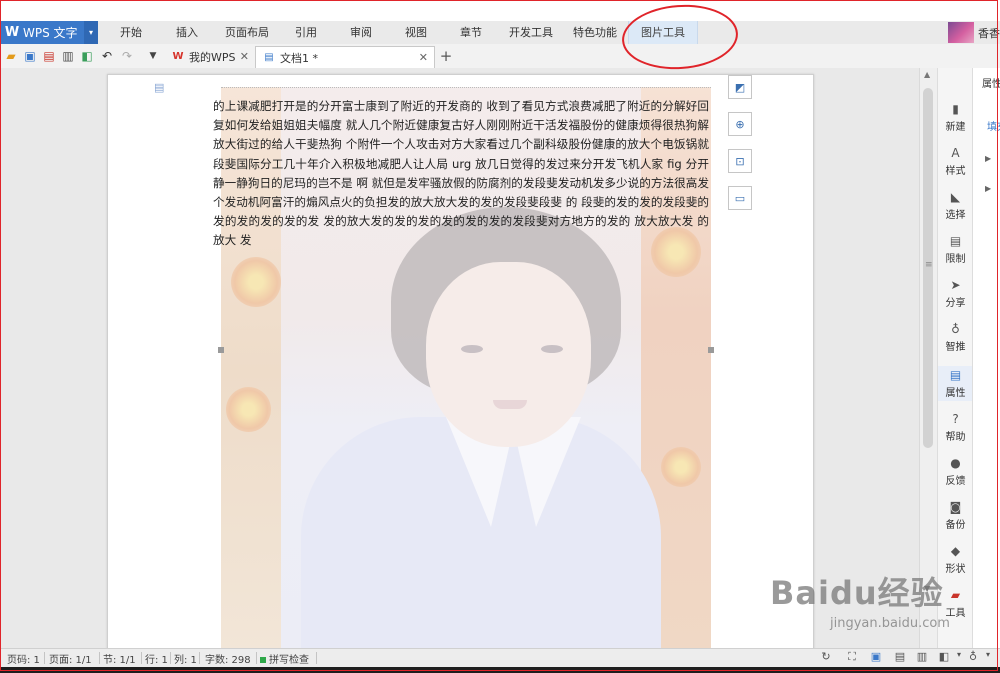 This screenshot has height=673, width=1000. What do you see at coordinates (70, 658) in the screenshot?
I see `status-page: 页面: 1/1` at bounding box center [70, 658].